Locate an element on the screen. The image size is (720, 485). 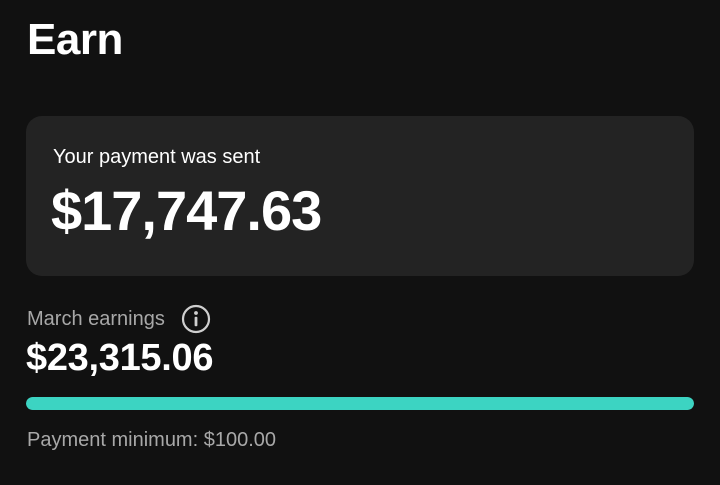
info-icon is located at coordinates (196, 319).